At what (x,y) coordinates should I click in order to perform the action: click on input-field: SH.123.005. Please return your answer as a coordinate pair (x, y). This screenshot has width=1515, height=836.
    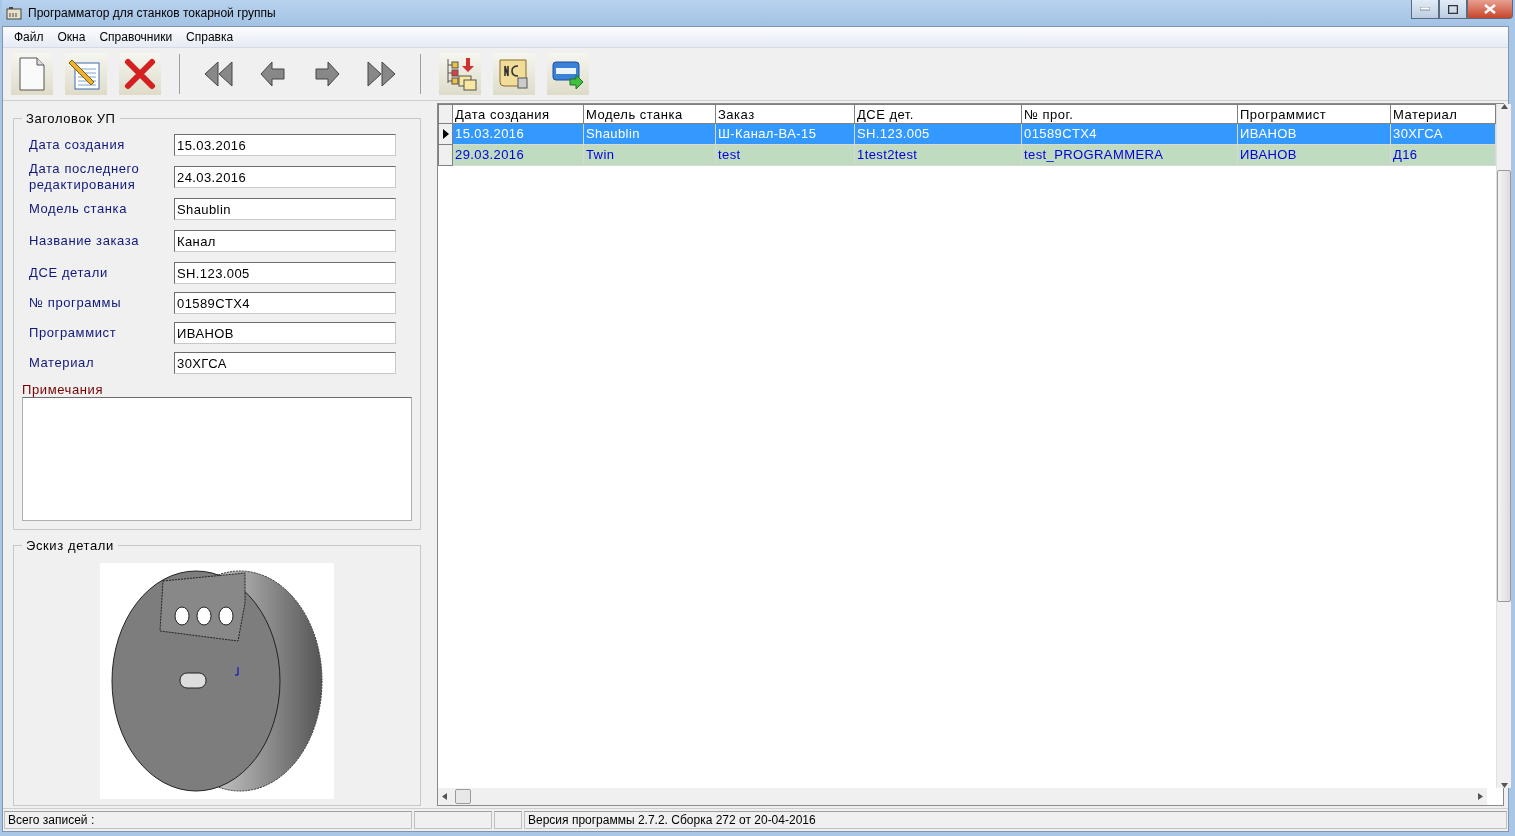
    Looking at the image, I should click on (285, 273).